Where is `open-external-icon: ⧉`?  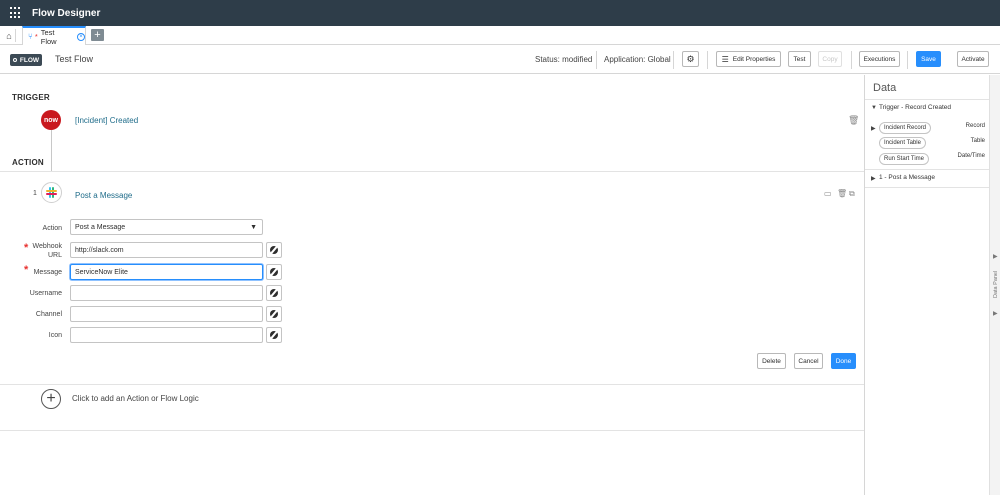
open-external-icon: ⧉ is located at coordinates (852, 194).